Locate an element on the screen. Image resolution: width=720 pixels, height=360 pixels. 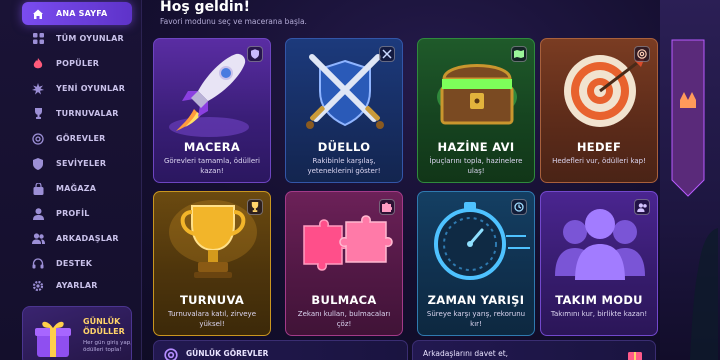
mode-card-description: İpuçlarını topla, hazinelere ulaş! is located at coordinates (476, 166).